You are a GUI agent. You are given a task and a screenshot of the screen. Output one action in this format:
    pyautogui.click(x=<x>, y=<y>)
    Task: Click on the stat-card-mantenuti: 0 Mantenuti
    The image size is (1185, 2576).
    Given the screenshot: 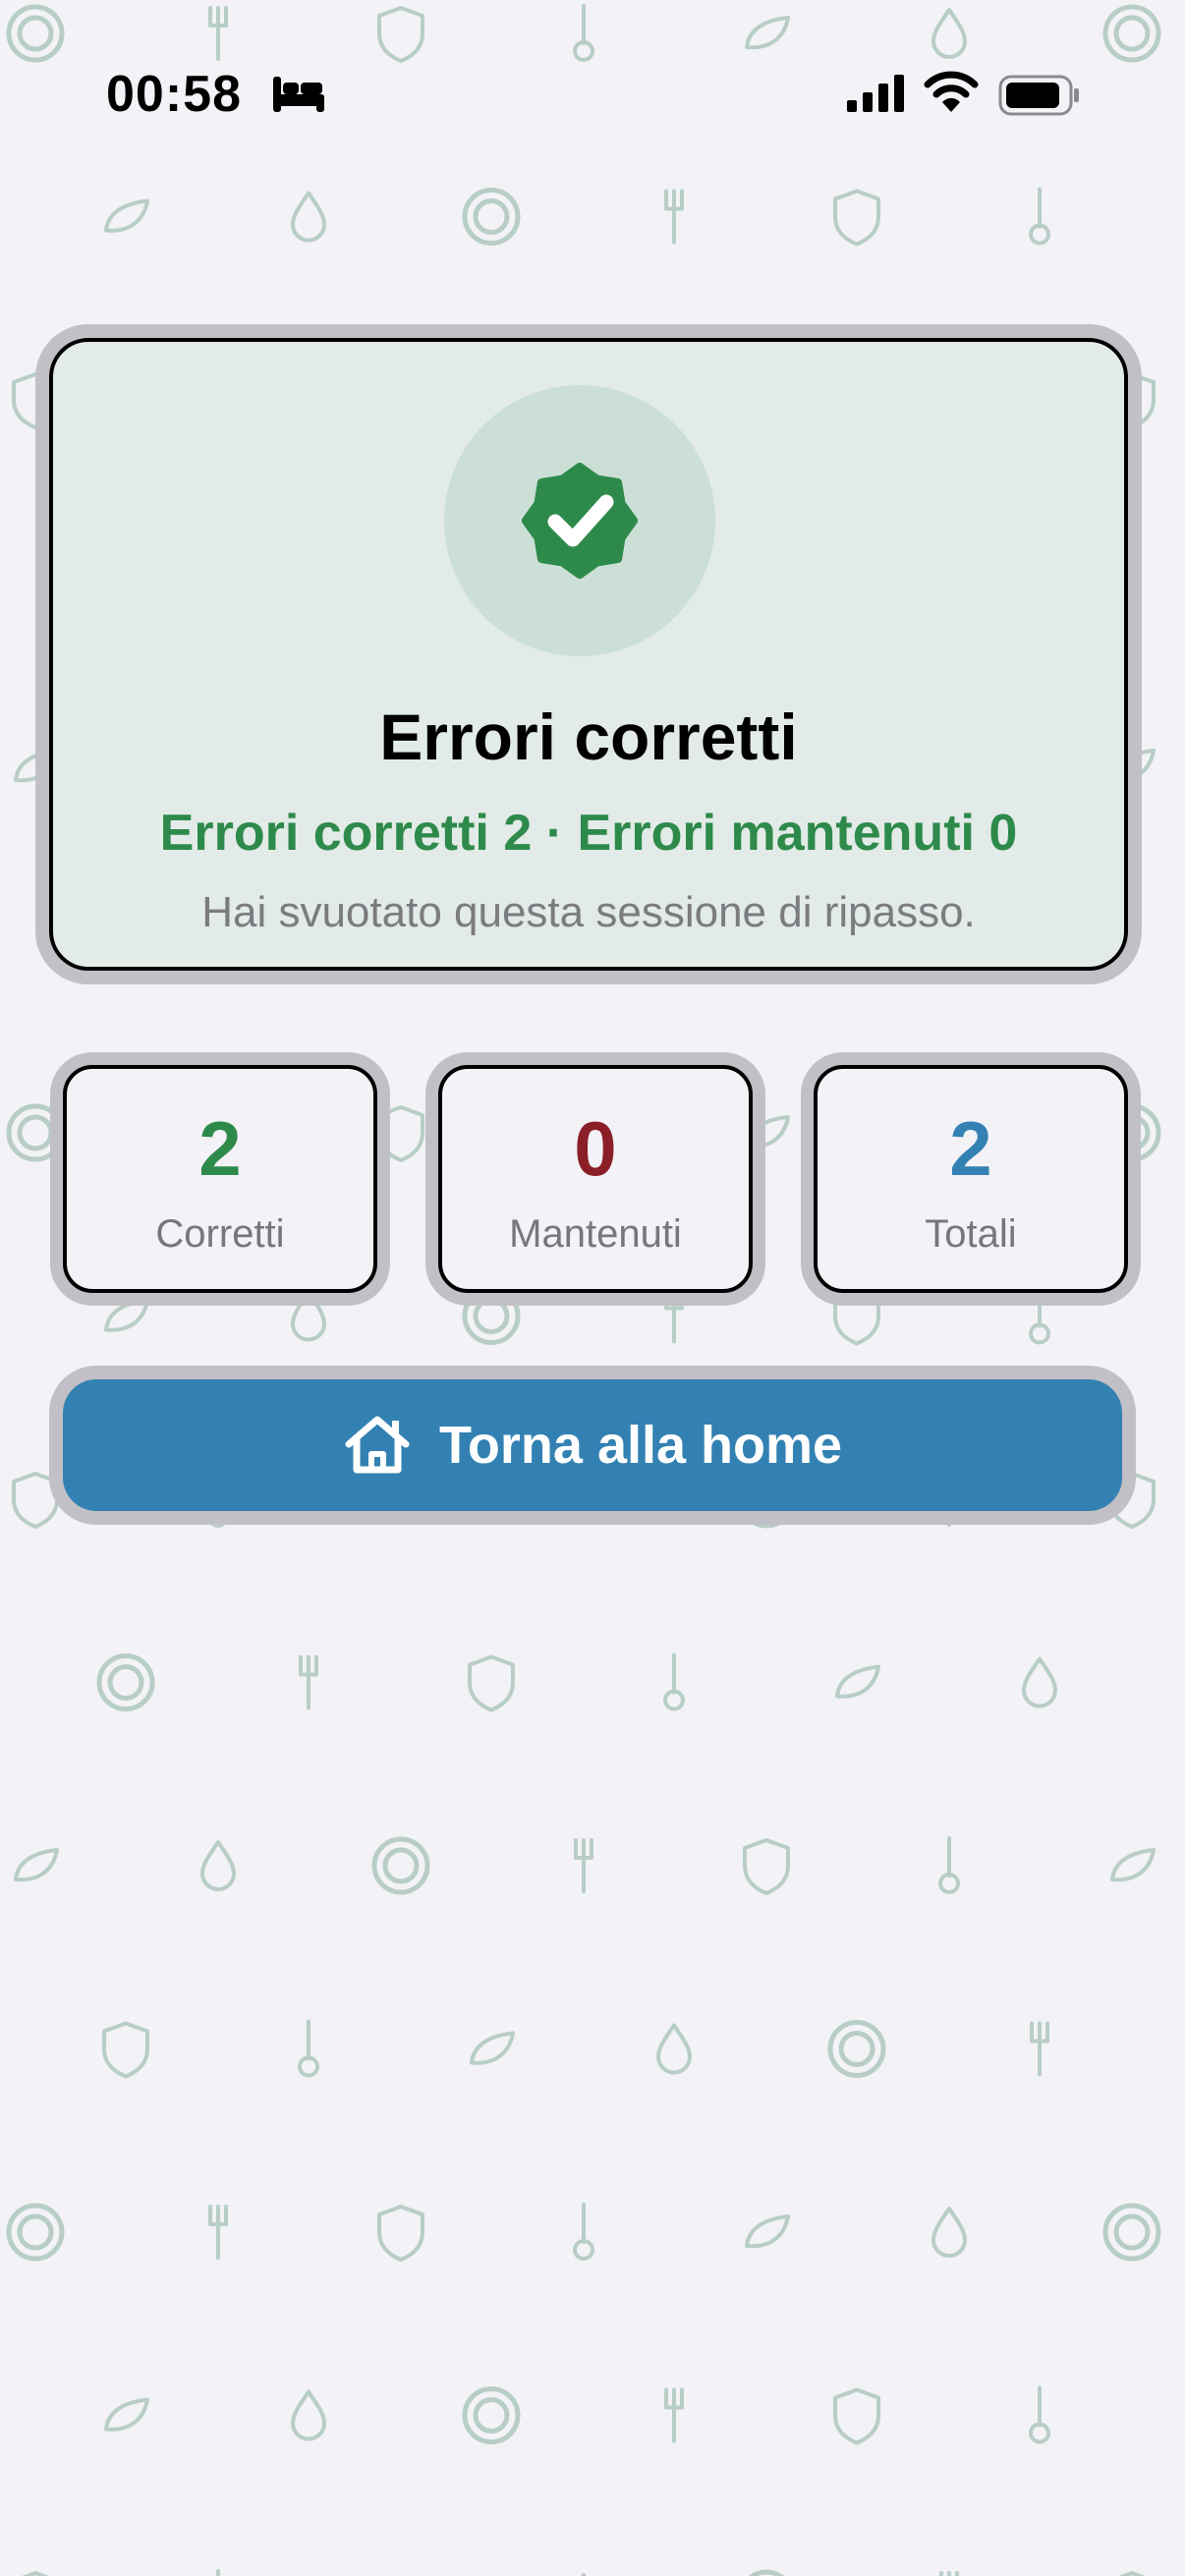 What is the action you would take?
    pyautogui.click(x=596, y=1179)
    